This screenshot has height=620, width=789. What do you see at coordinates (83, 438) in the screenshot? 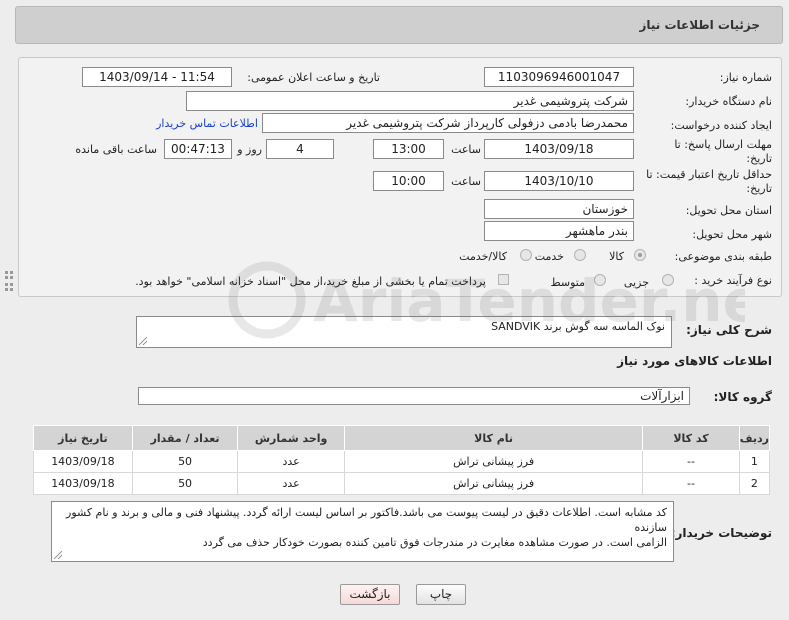
I see `col-header-date: تاریخ نیاز` at bounding box center [83, 438].